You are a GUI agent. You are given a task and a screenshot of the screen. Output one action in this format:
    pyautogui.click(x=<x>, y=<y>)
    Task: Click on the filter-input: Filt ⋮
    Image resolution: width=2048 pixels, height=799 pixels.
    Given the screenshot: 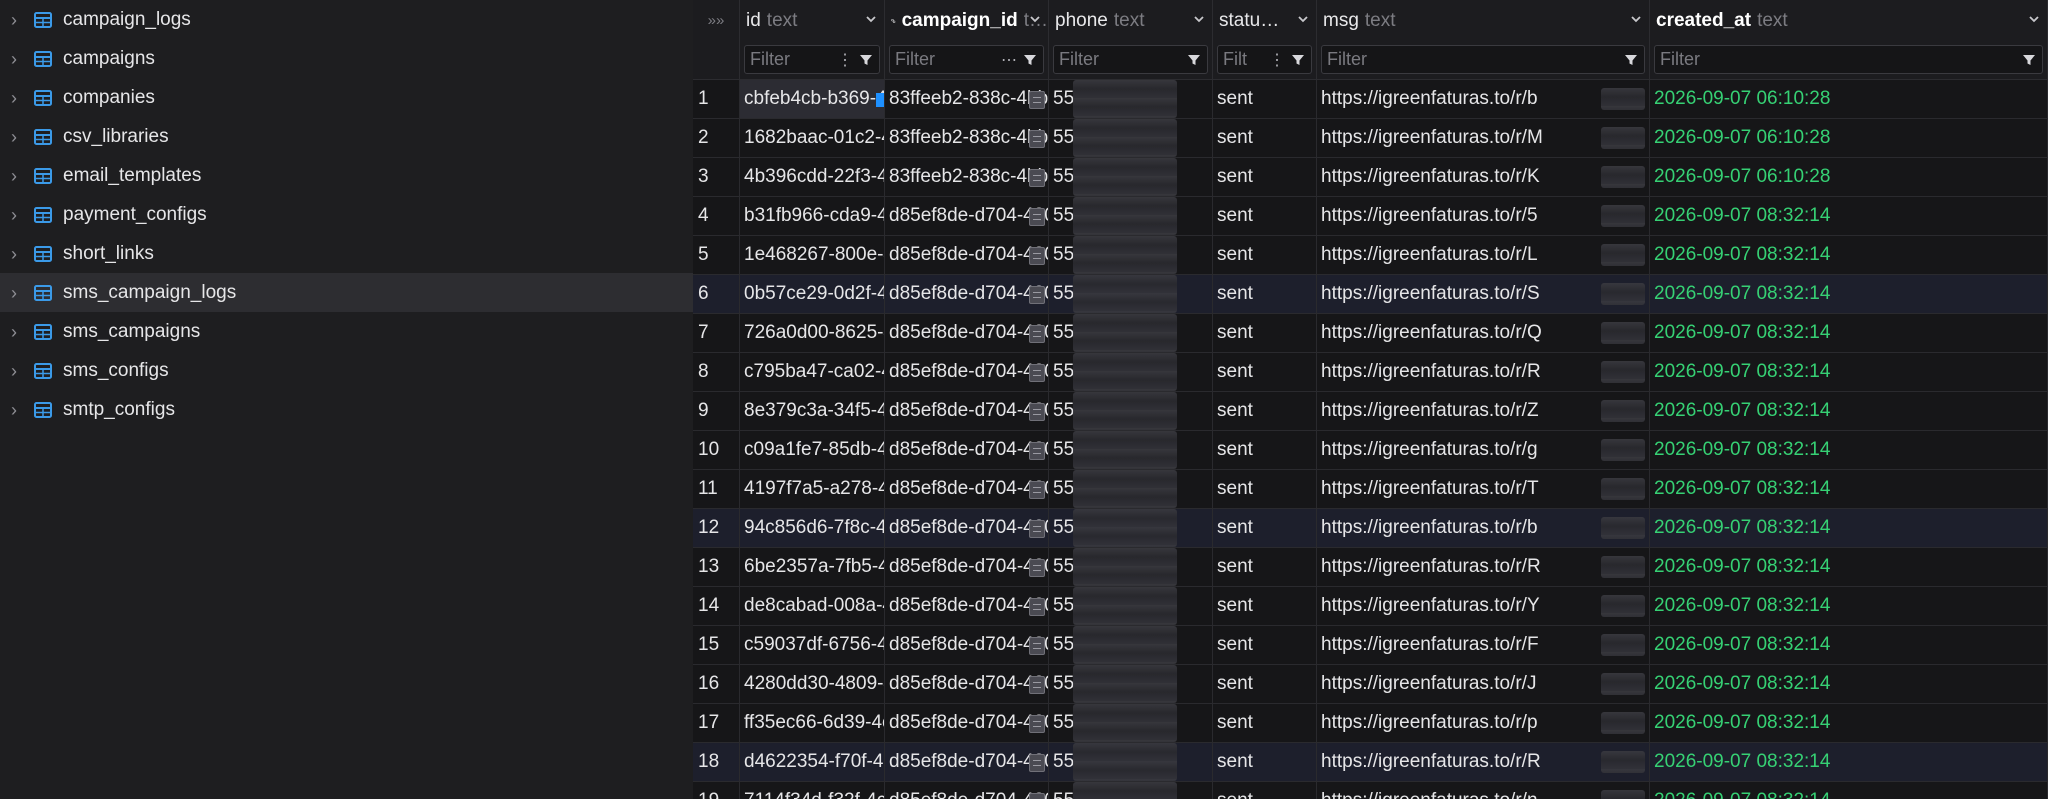 What is the action you would take?
    pyautogui.click(x=1264, y=59)
    